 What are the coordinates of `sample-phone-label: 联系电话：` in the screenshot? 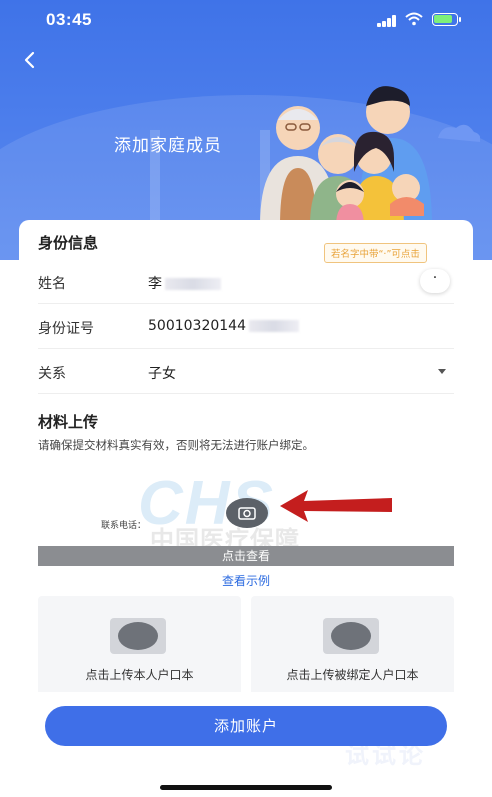 It's located at (124, 526).